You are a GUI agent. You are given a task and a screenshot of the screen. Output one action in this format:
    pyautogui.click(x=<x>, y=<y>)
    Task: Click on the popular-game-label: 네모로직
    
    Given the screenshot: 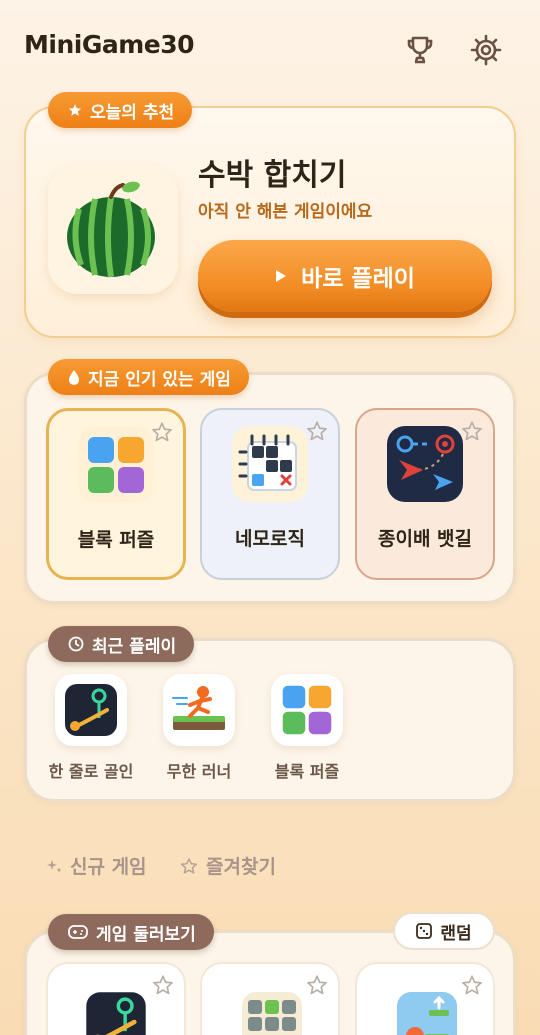 What is the action you would take?
    pyautogui.click(x=270, y=539)
    